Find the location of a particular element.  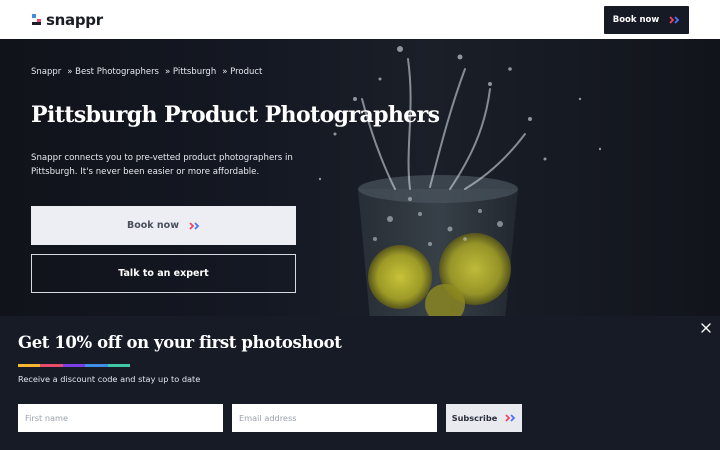

header-book-now-button: Book now is located at coordinates (646, 20).